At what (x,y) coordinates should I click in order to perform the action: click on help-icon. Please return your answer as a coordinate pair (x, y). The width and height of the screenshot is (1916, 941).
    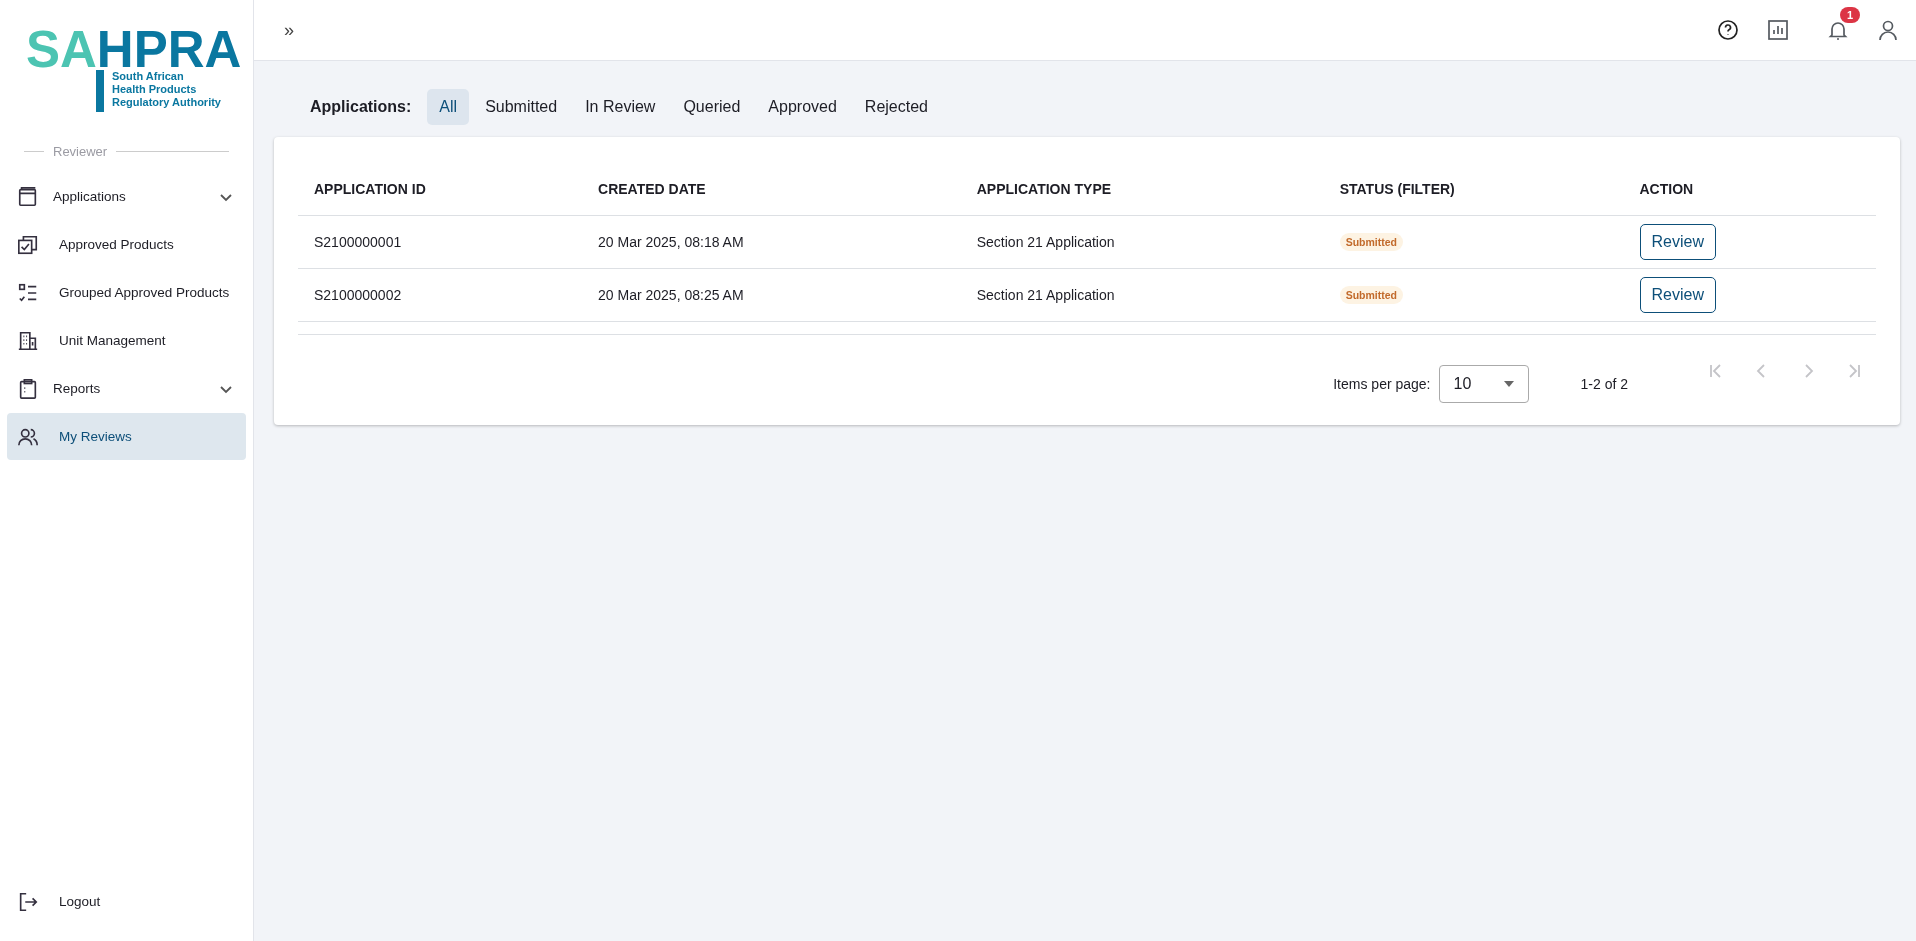
    Looking at the image, I should click on (1728, 30).